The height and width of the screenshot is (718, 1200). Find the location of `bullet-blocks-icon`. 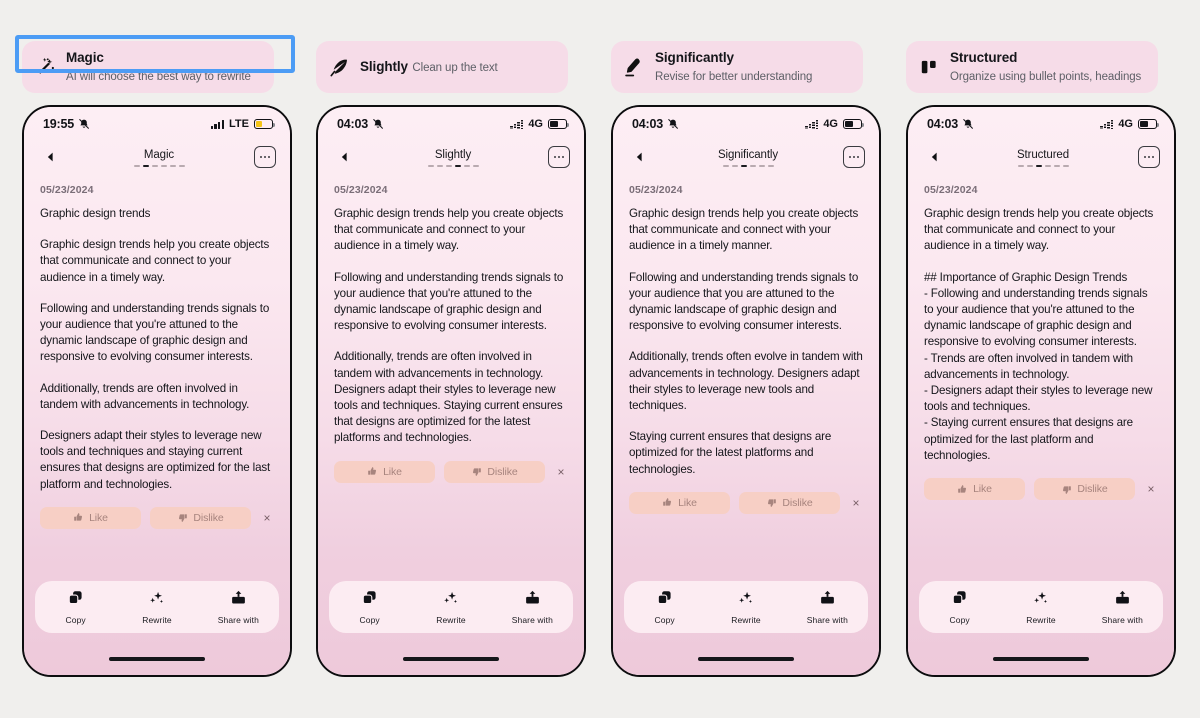

bullet-blocks-icon is located at coordinates (929, 67).